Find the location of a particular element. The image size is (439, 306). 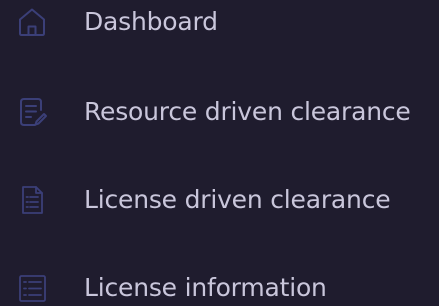

document-lines-icon is located at coordinates (32, 200).